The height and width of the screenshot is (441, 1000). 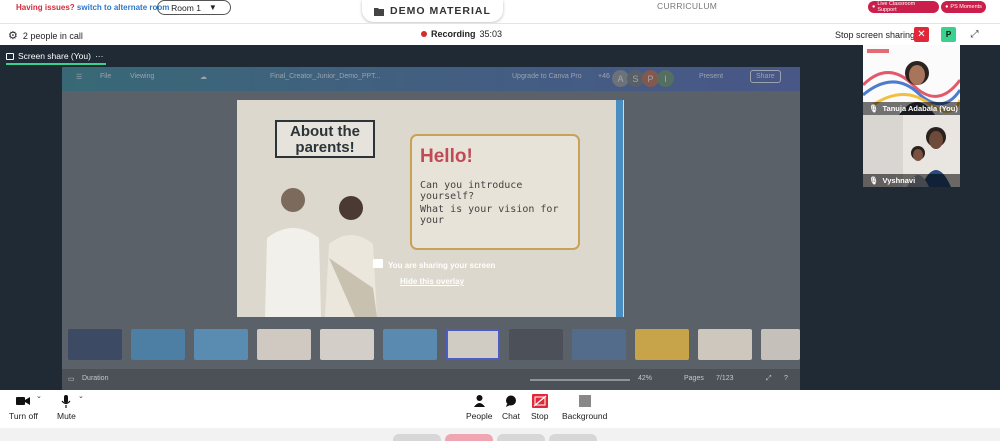 What do you see at coordinates (95, 378) in the screenshot?
I see `canva-duration: Duration` at bounding box center [95, 378].